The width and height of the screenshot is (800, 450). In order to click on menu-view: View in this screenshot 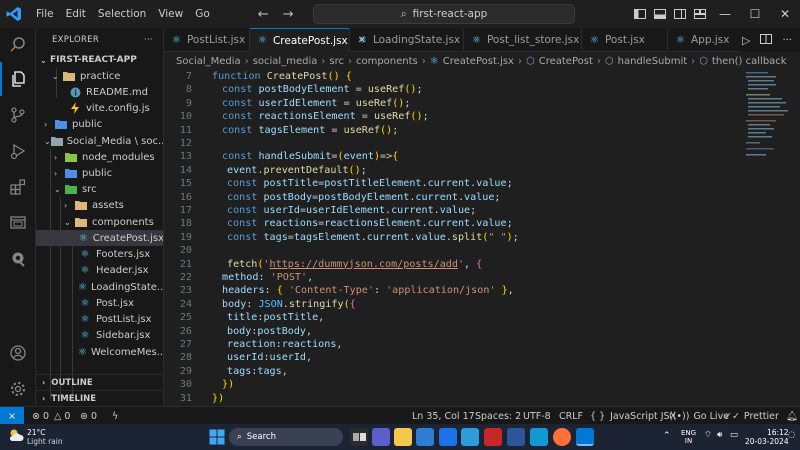, I will do `click(170, 14)`.